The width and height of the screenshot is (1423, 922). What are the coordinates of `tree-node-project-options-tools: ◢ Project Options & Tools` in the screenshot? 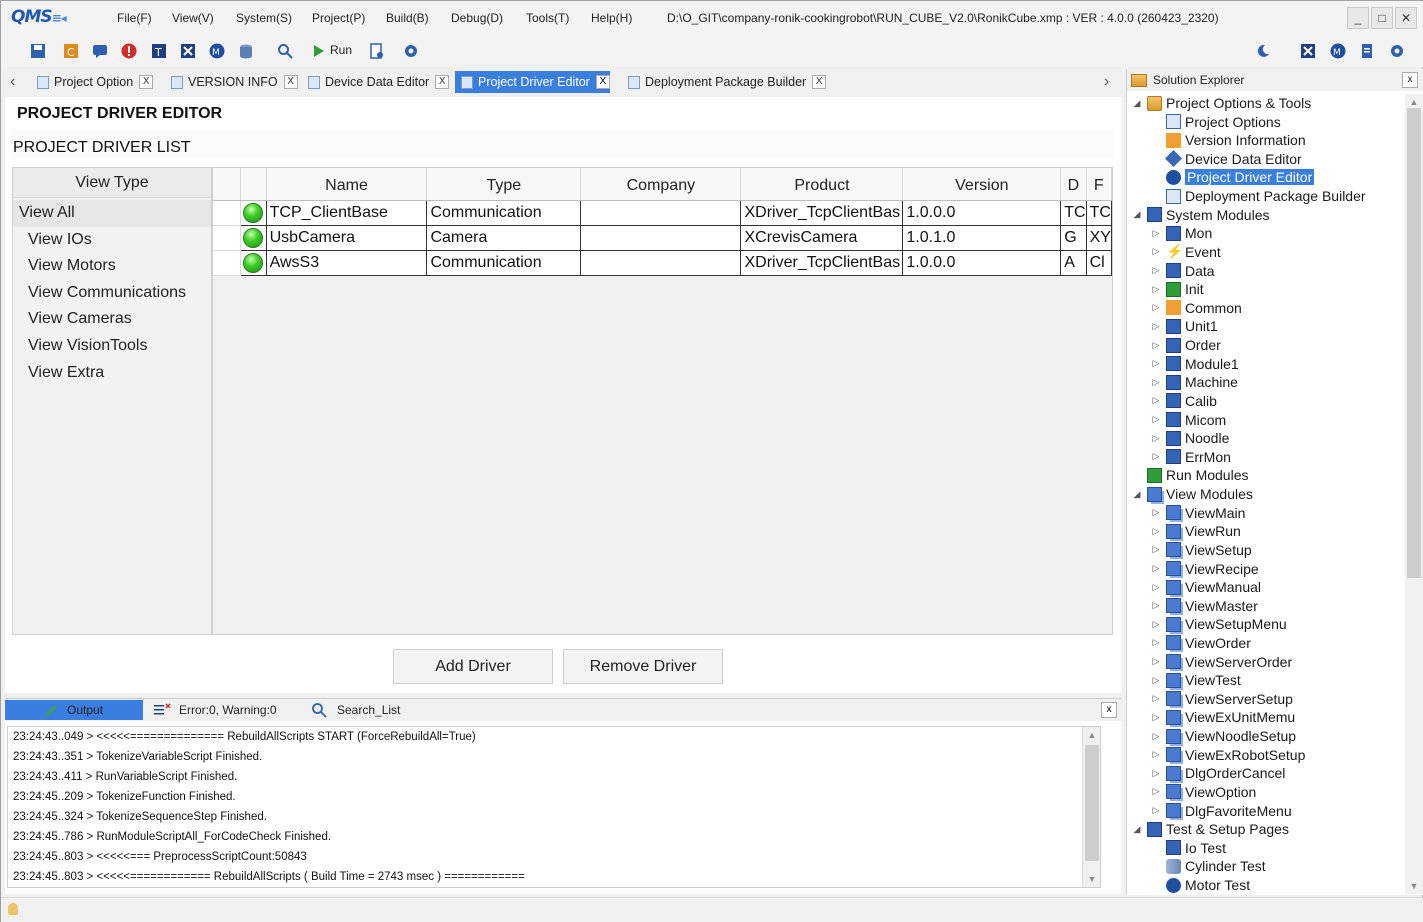 It's located at (1221, 103).